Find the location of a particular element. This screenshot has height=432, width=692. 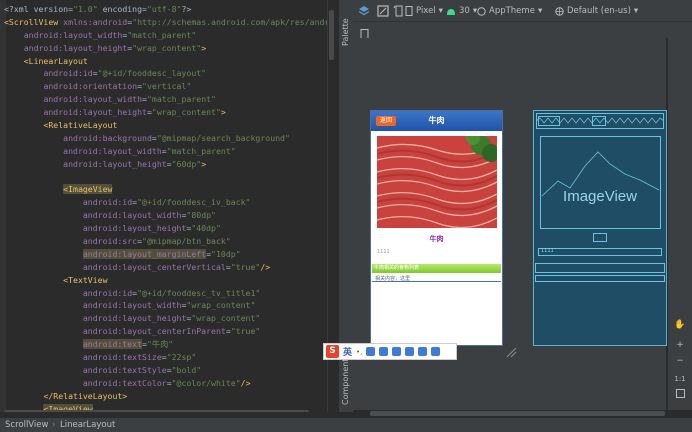

blueprint-toggle-icon is located at coordinates (383, 11).